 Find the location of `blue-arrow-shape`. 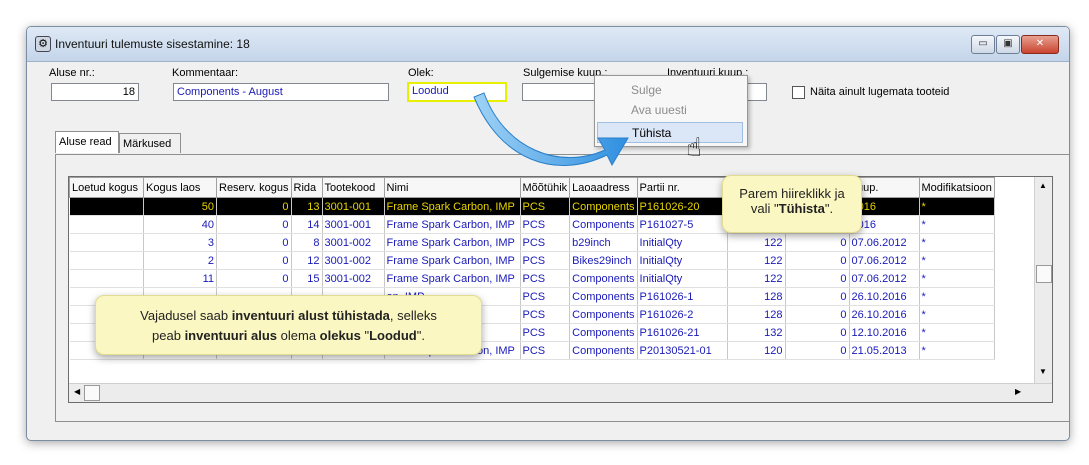

blue-arrow-shape is located at coordinates (551, 129).